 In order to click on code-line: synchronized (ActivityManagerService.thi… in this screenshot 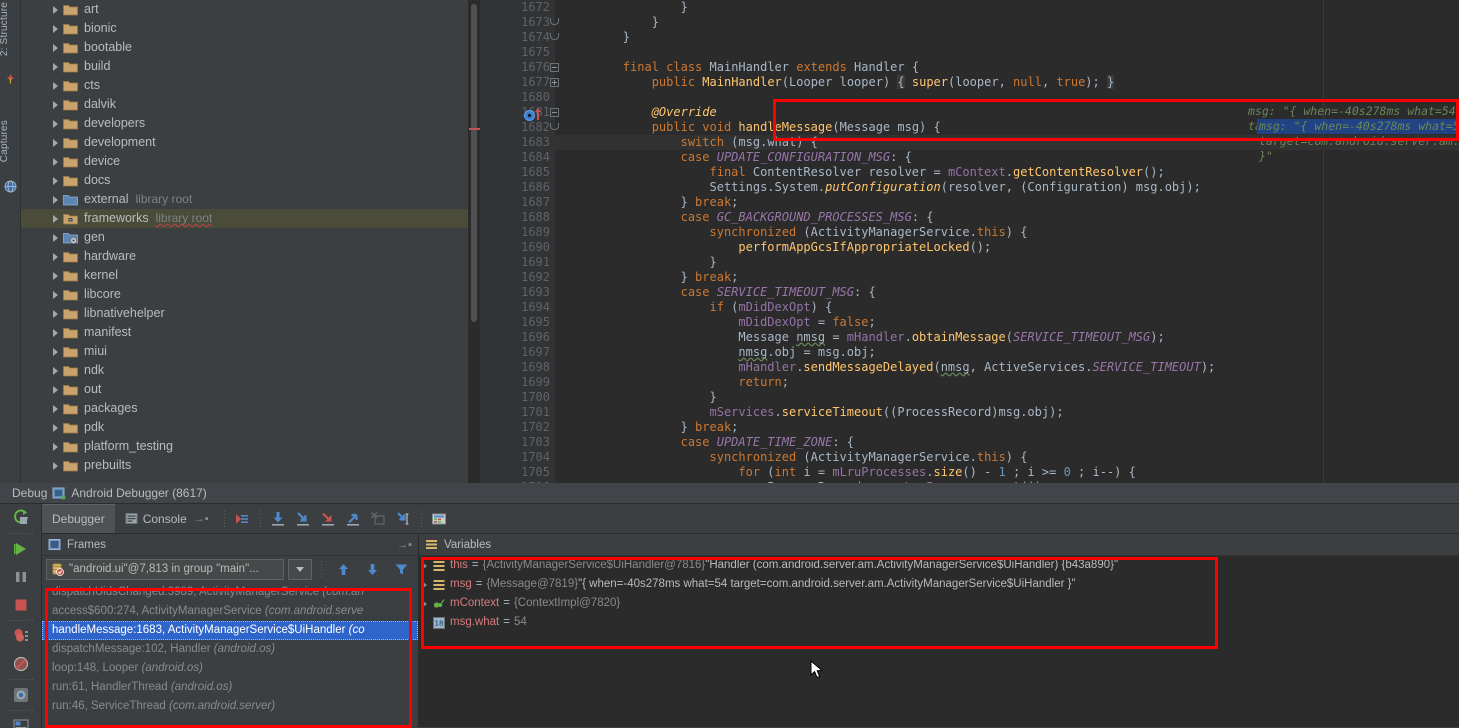, I will do `click(1007, 457)`.